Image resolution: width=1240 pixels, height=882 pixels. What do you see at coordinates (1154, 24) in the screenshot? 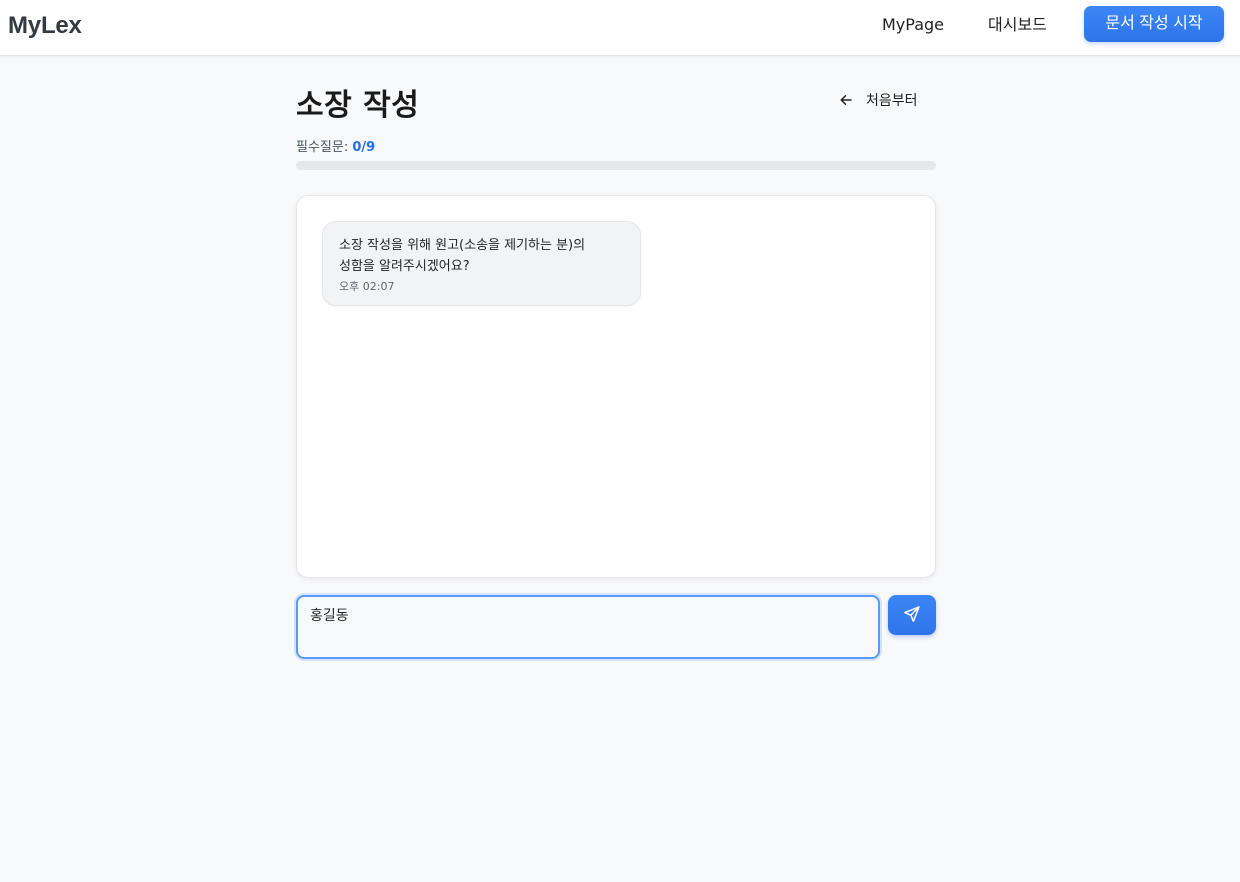
I see `start-document-button: 문서 작성 시작` at bounding box center [1154, 24].